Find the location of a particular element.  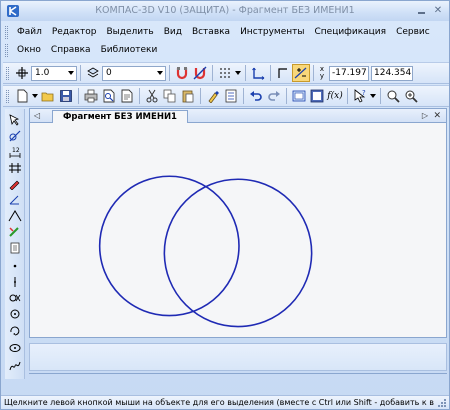

resize-grip-icon is located at coordinates (442, 403).